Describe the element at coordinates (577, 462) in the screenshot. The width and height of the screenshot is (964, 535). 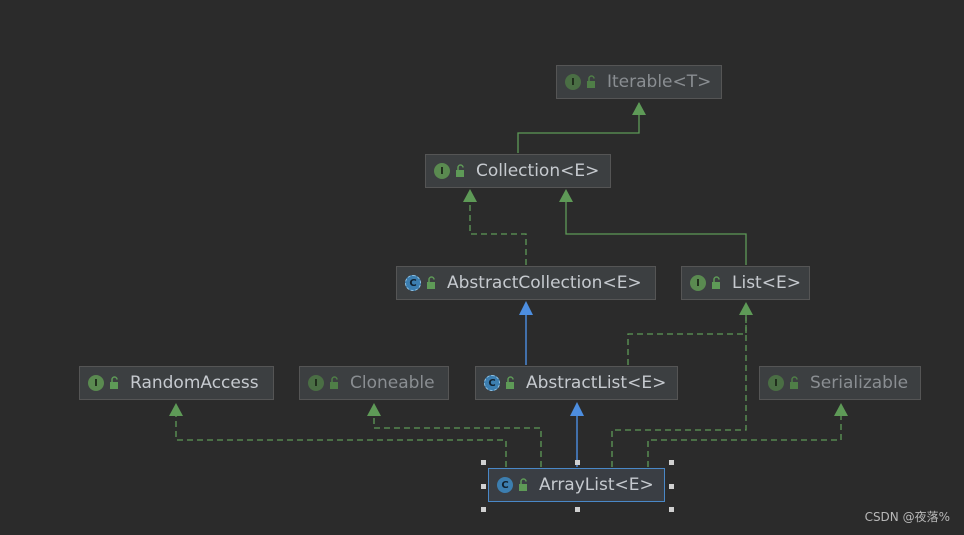
I see `resize-handle-n` at that location.